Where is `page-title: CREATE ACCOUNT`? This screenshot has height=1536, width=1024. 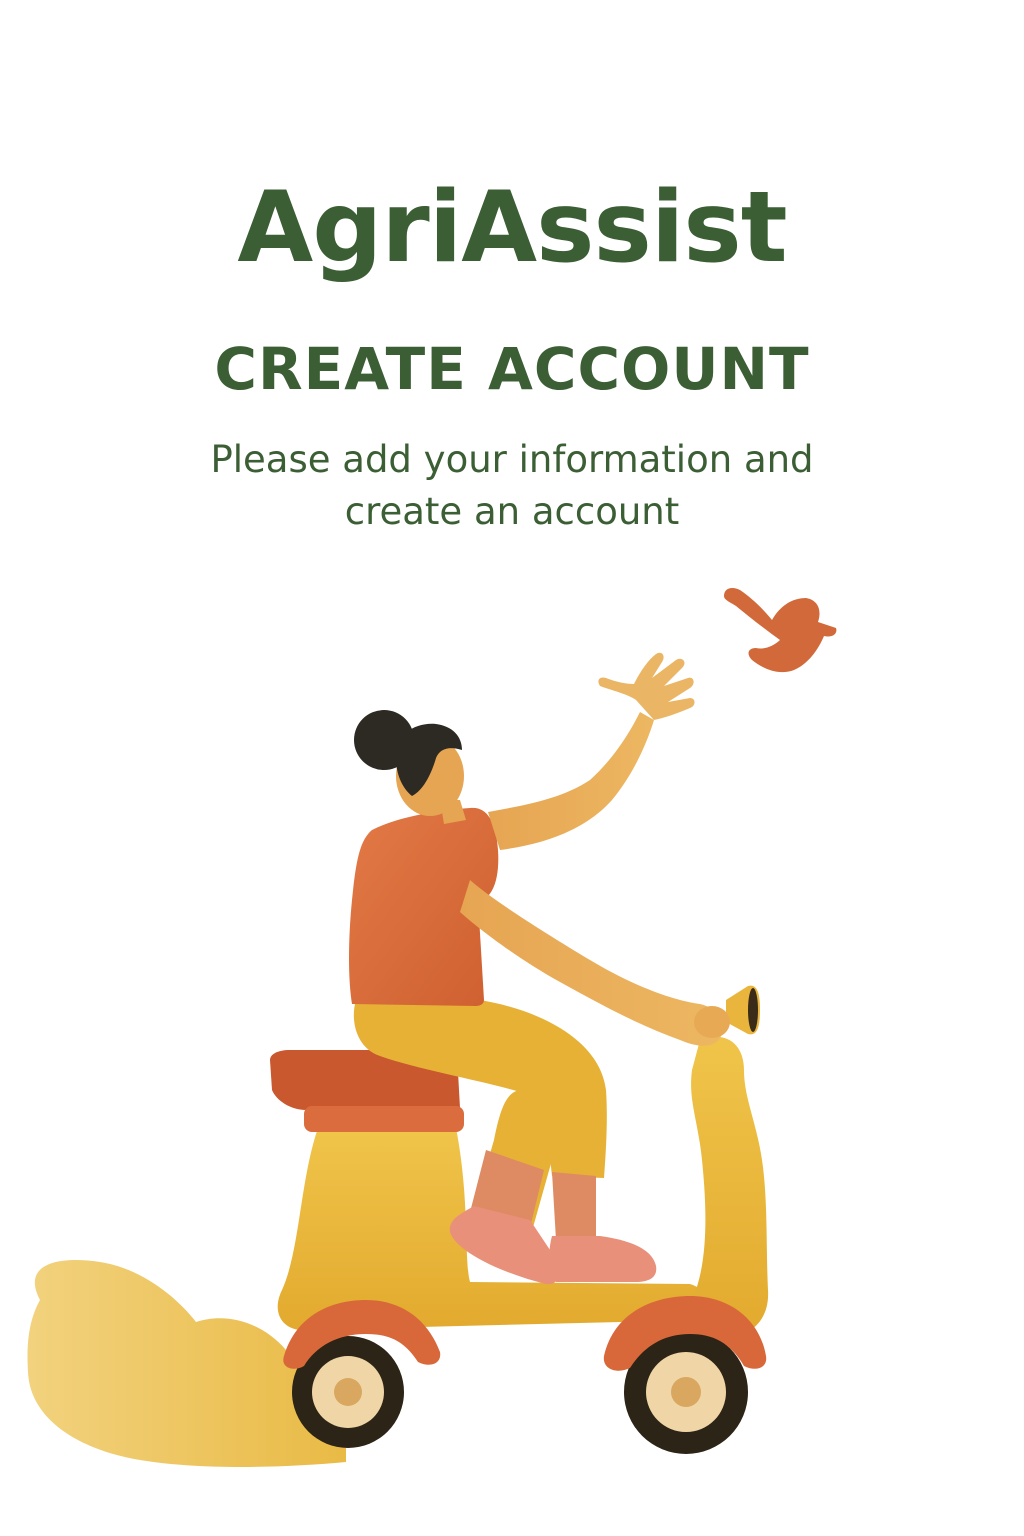
page-title: CREATE ACCOUNT is located at coordinates (512, 369).